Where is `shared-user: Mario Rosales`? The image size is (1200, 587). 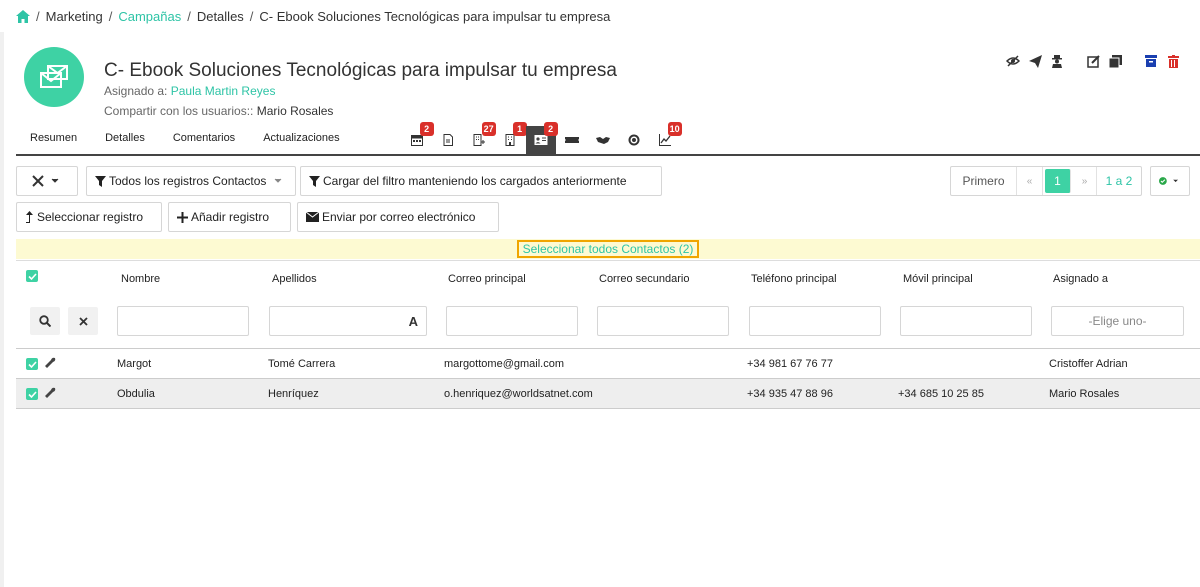
shared-user: Mario Rosales is located at coordinates (295, 111).